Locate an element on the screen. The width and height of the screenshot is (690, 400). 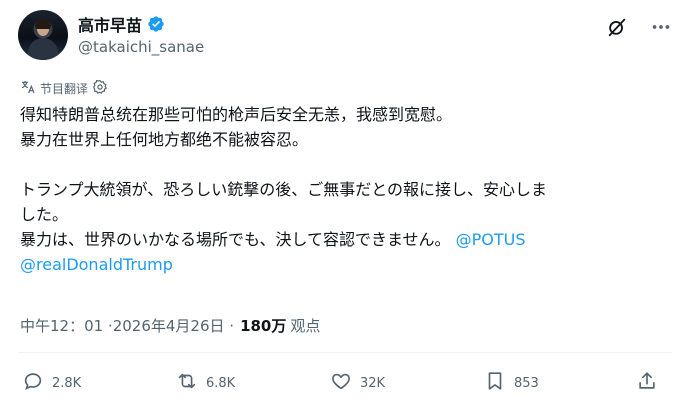
reply-count: 2.8K is located at coordinates (67, 383).